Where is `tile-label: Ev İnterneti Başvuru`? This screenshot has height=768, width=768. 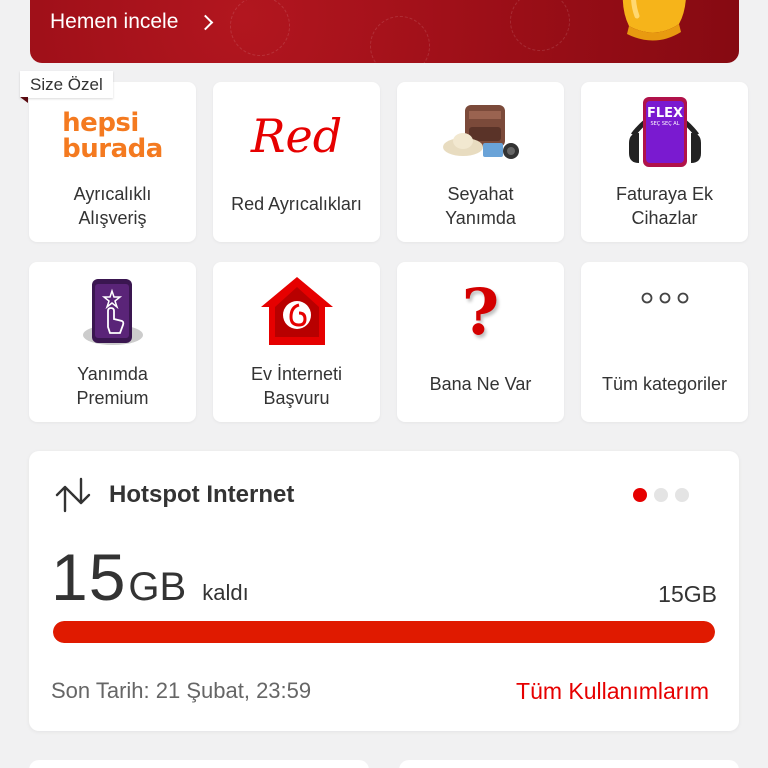 tile-label: Ev İnterneti Başvuru is located at coordinates (296, 386).